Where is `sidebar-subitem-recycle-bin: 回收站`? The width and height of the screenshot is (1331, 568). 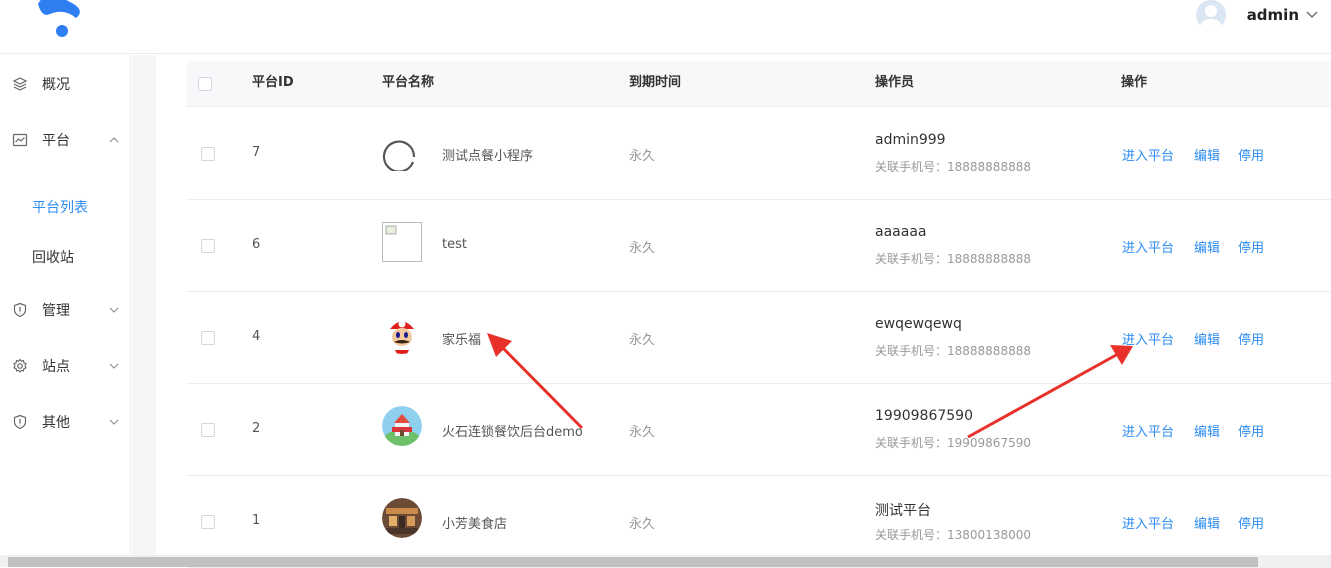
sidebar-subitem-recycle-bin: 回收站 is located at coordinates (53, 257).